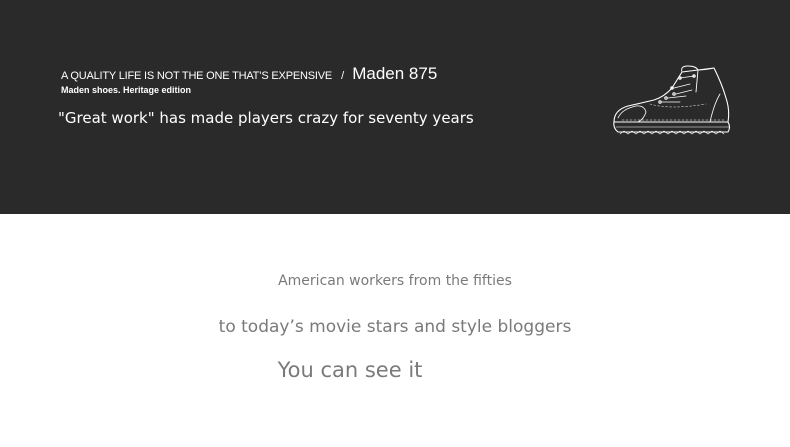 This screenshot has height=447, width=790. What do you see at coordinates (395, 281) in the screenshot?
I see `story-line-1: American workers from the fifties` at bounding box center [395, 281].